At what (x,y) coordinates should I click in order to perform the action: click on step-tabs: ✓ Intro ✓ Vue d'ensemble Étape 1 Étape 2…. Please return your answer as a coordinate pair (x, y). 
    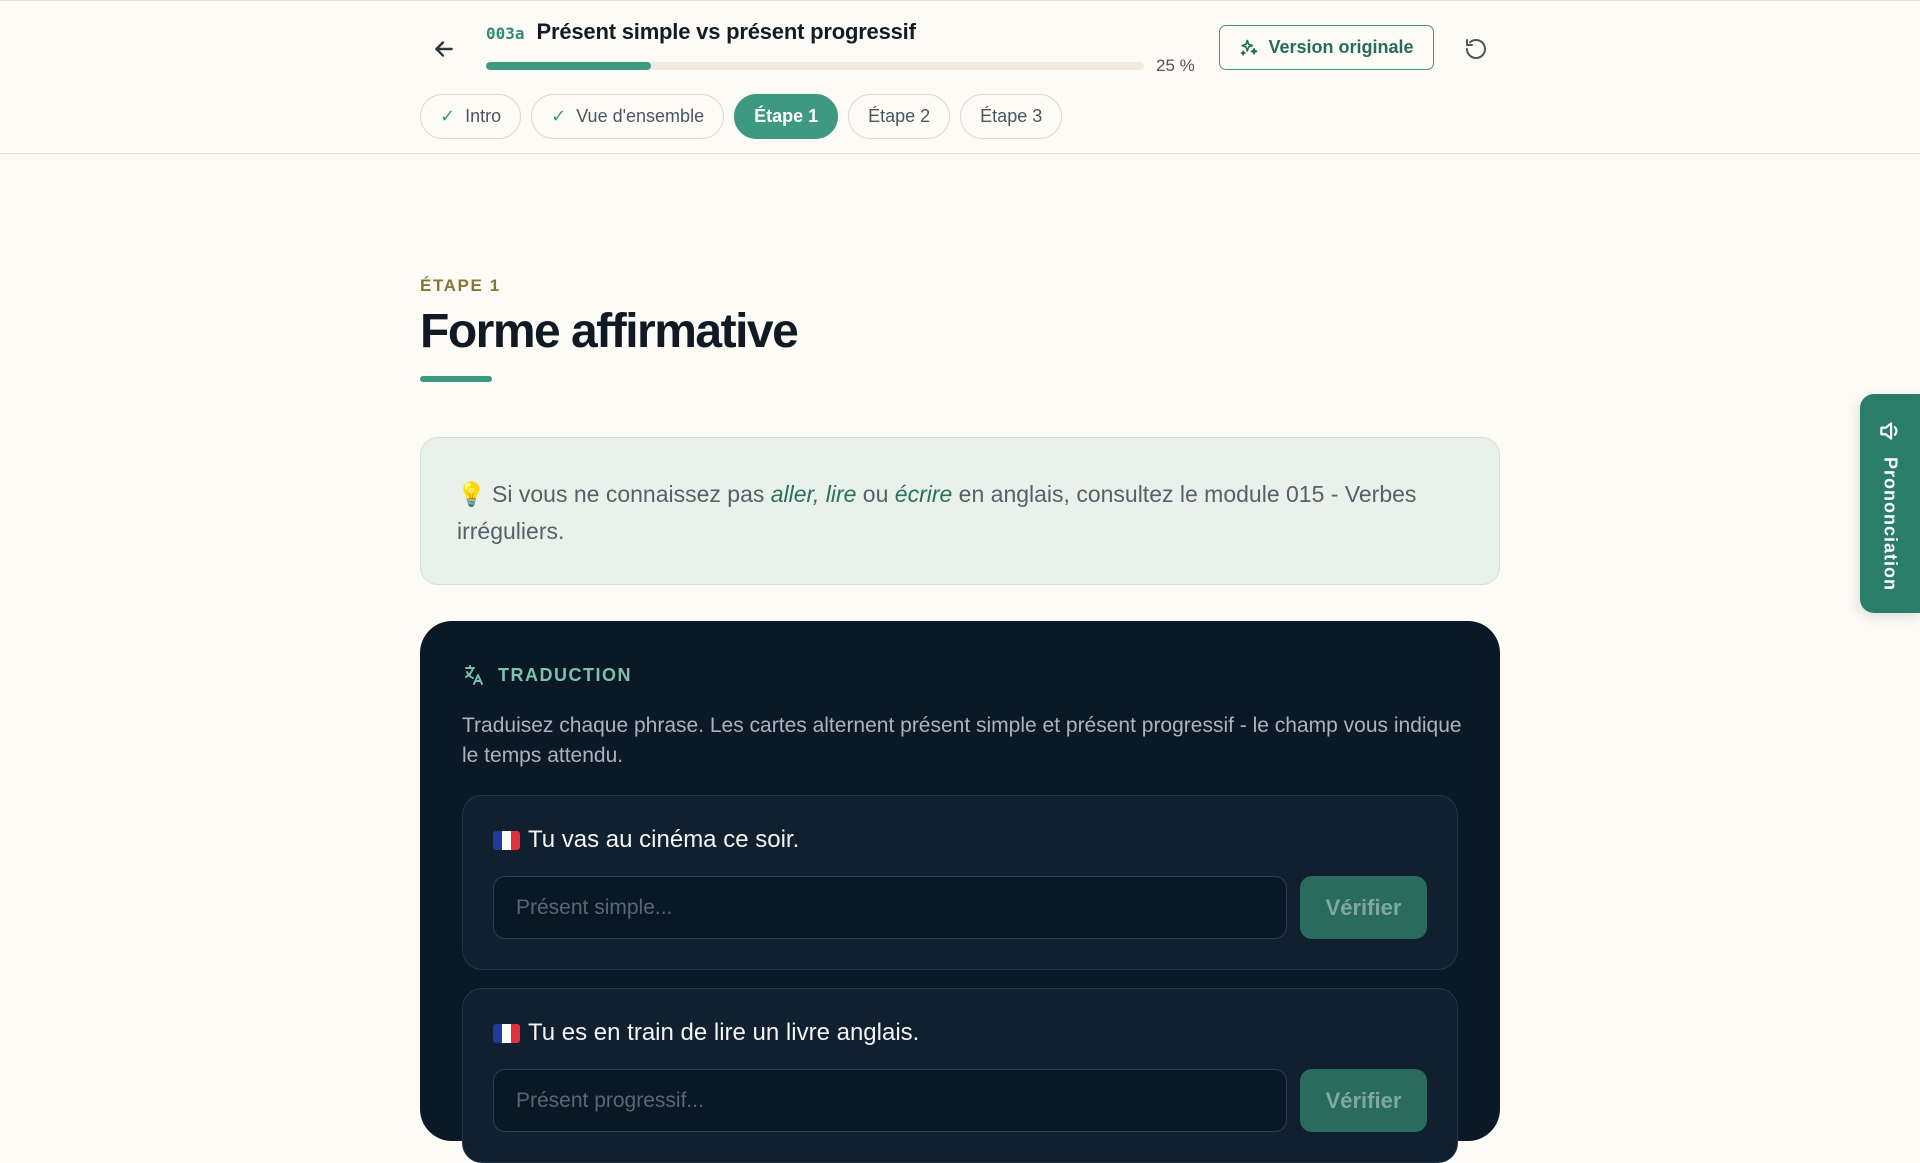
    Looking at the image, I should click on (741, 116).